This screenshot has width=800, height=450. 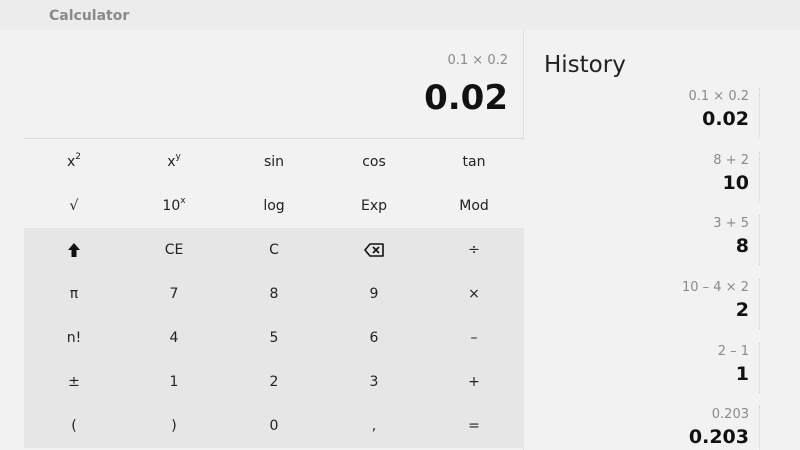 I want to click on decimal-button: ,, so click(x=374, y=426).